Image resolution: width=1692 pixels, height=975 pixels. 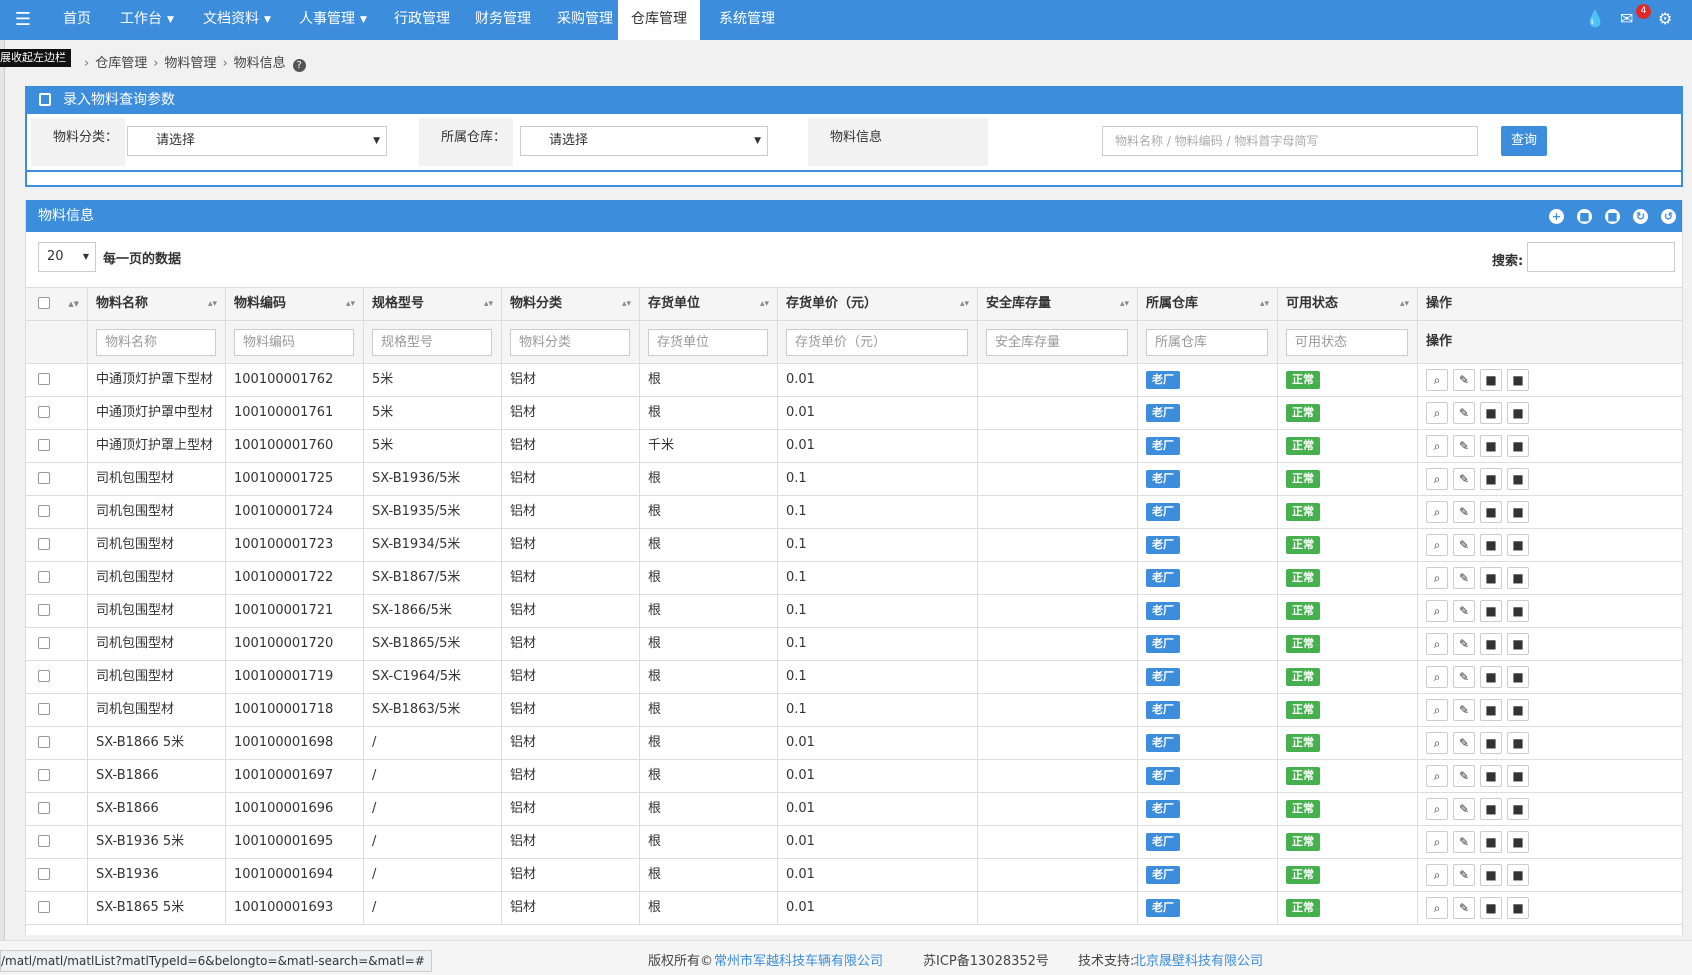 I want to click on support-company-link: 北京晟壁科技有限公司, so click(x=1198, y=959).